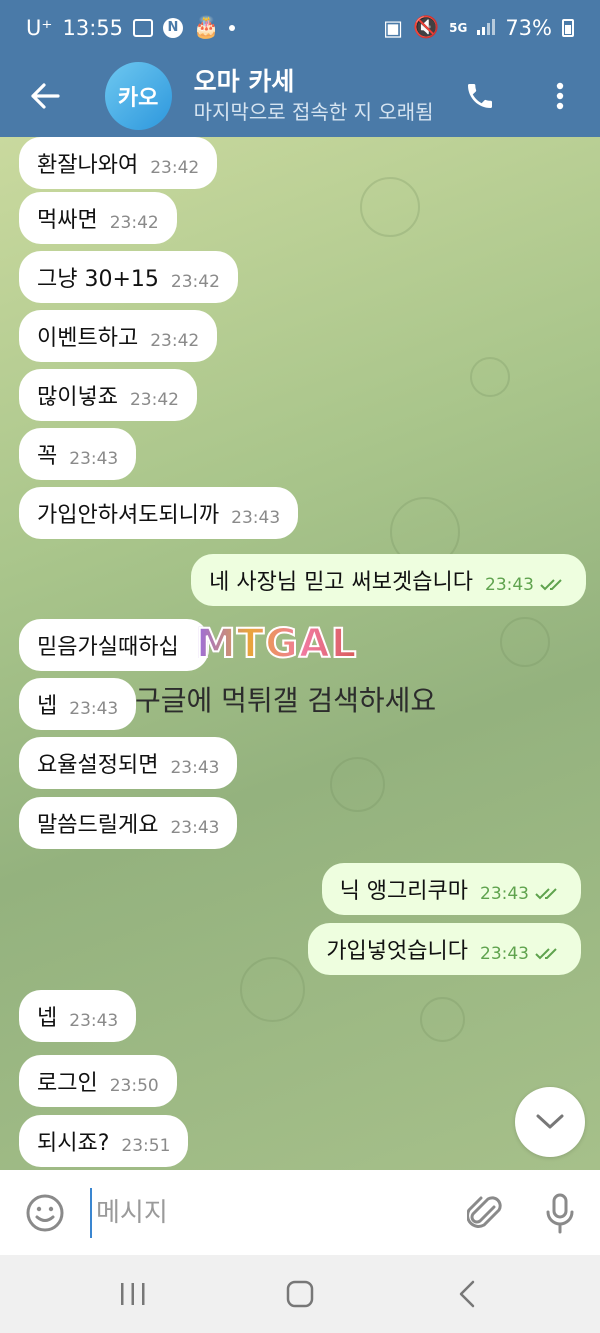  I want to click on message-bubble-incoming: 먹싸면 23:42, so click(98, 218).